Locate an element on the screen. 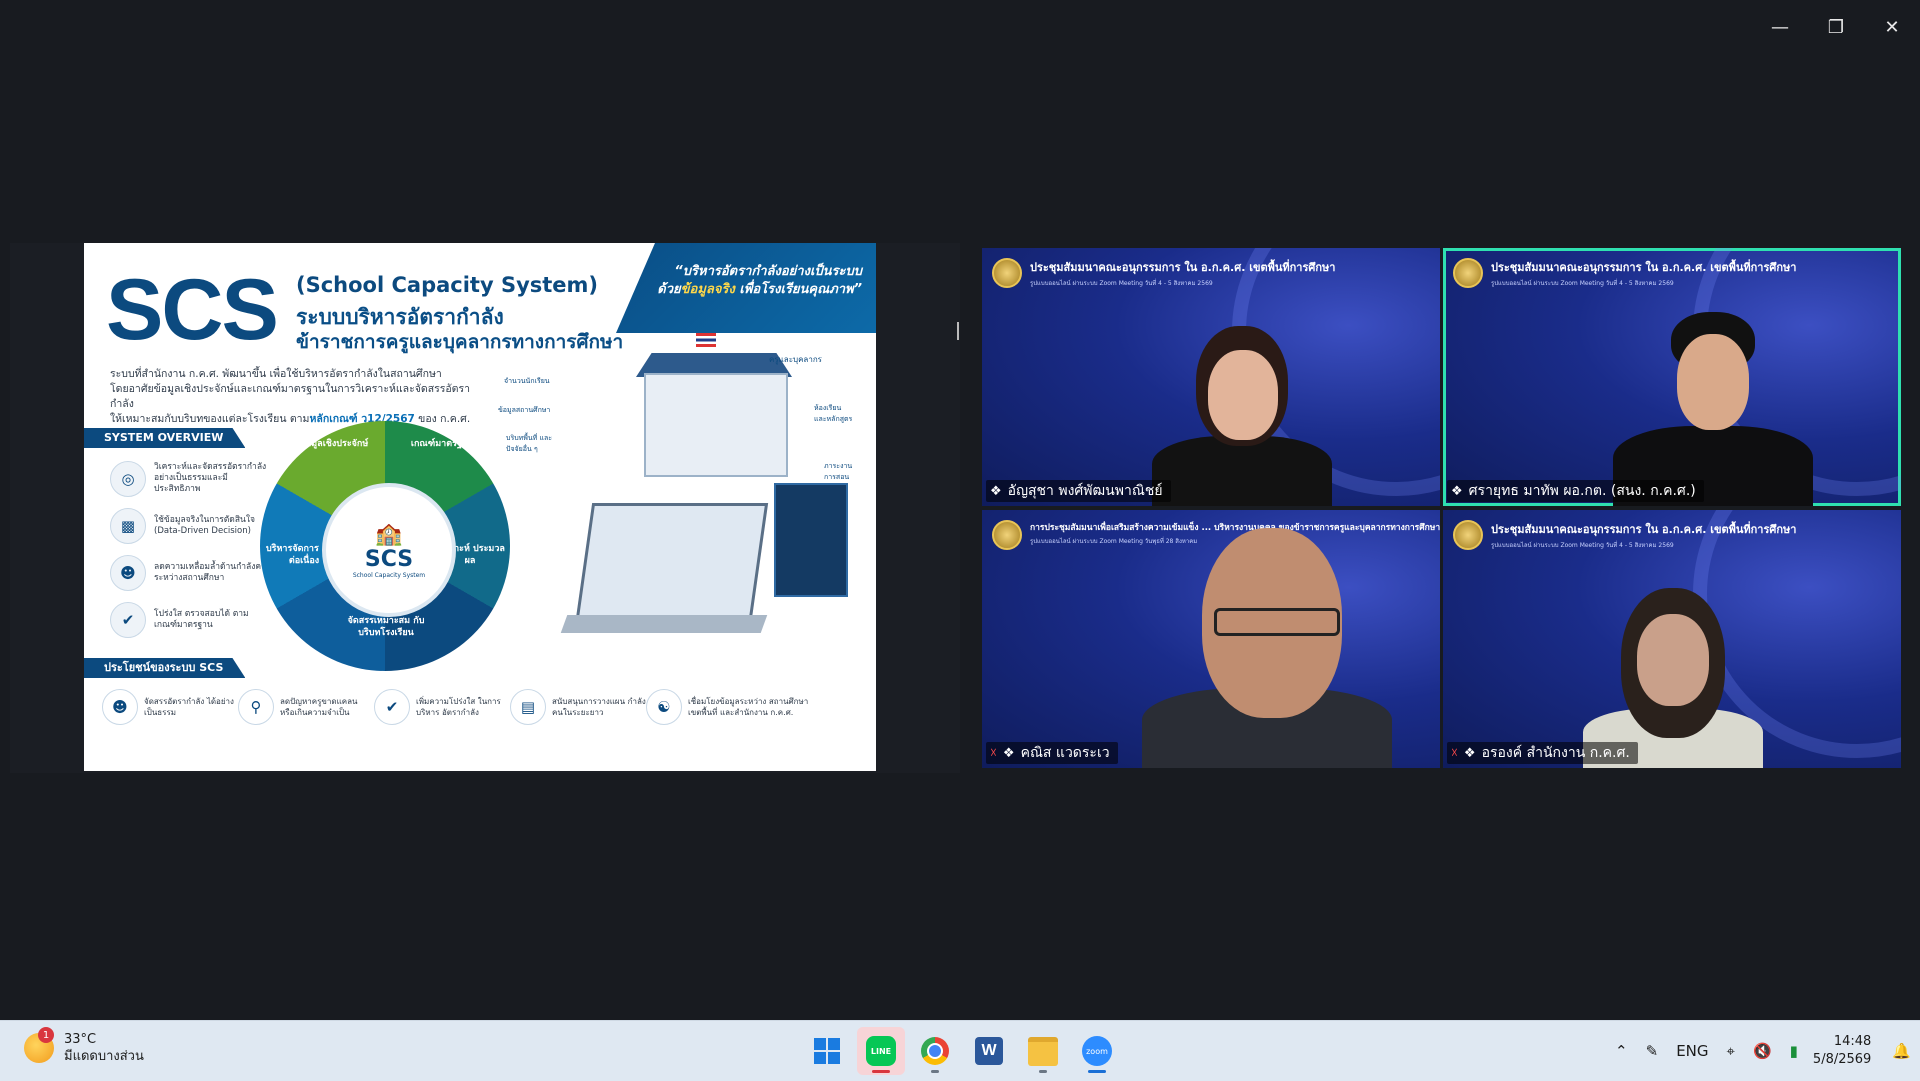 The width and height of the screenshot is (1920, 1081). minimize-icon: — is located at coordinates (1780, 27).